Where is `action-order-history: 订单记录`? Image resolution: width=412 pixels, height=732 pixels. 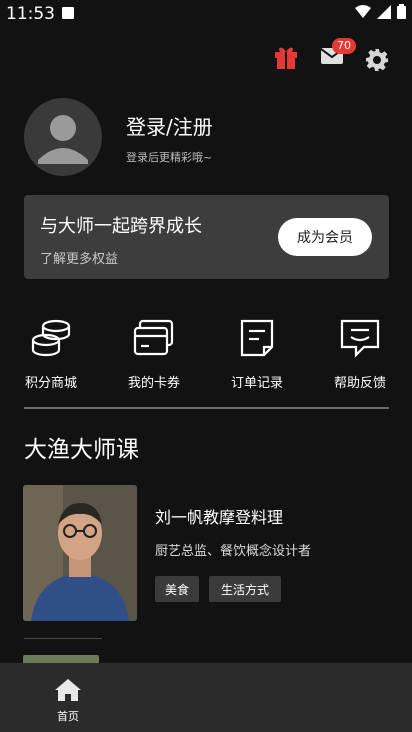 action-order-history: 订单记录 is located at coordinates (257, 354).